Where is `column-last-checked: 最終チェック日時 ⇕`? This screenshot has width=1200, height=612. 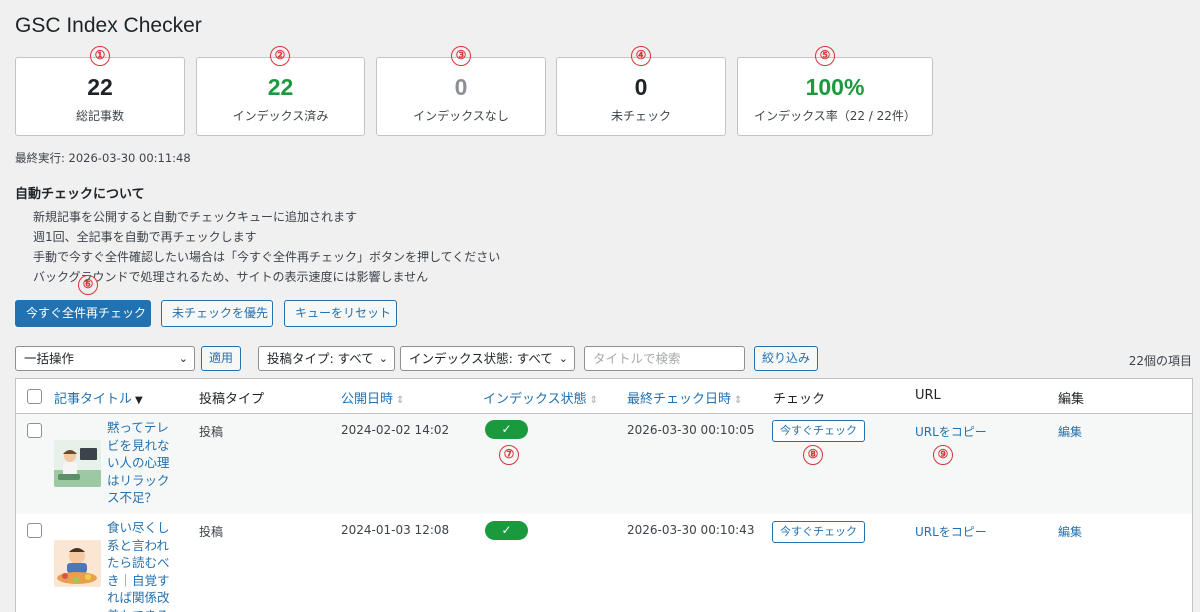
column-last-checked: 最終チェック日時 ⇕ is located at coordinates (684, 397).